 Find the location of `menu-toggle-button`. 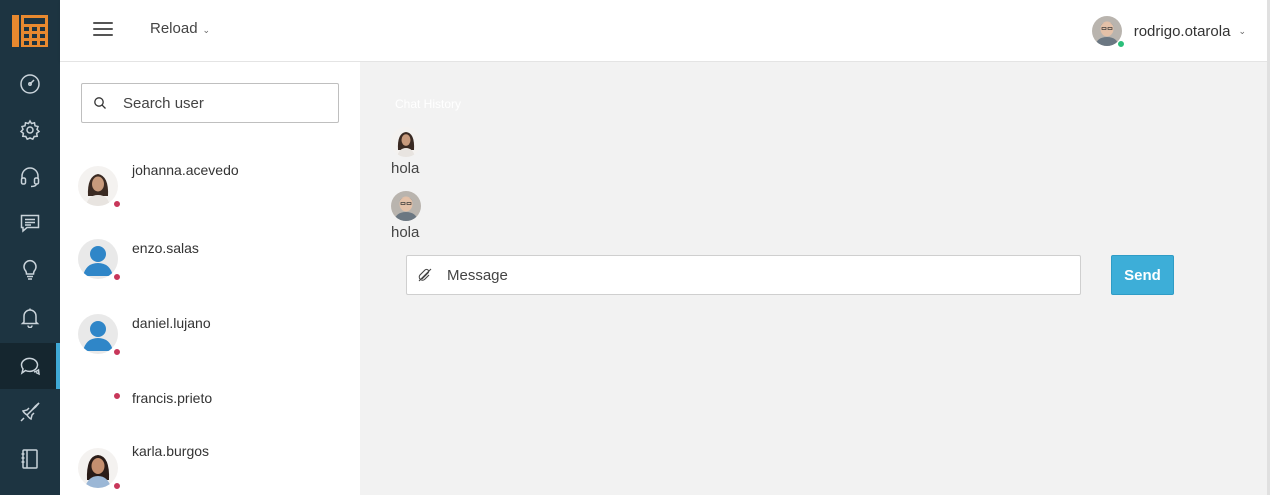

menu-toggle-button is located at coordinates (103, 29).